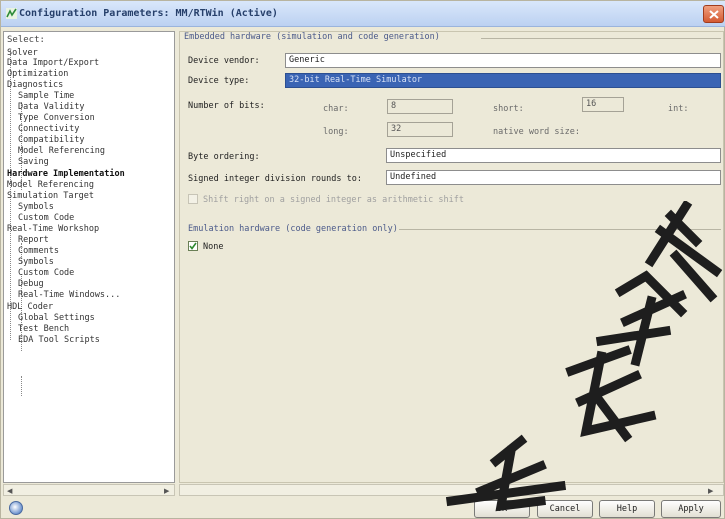 This screenshot has width=725, height=519. I want to click on tree-item-diagnostics: Diagnostics, so click(35, 85).